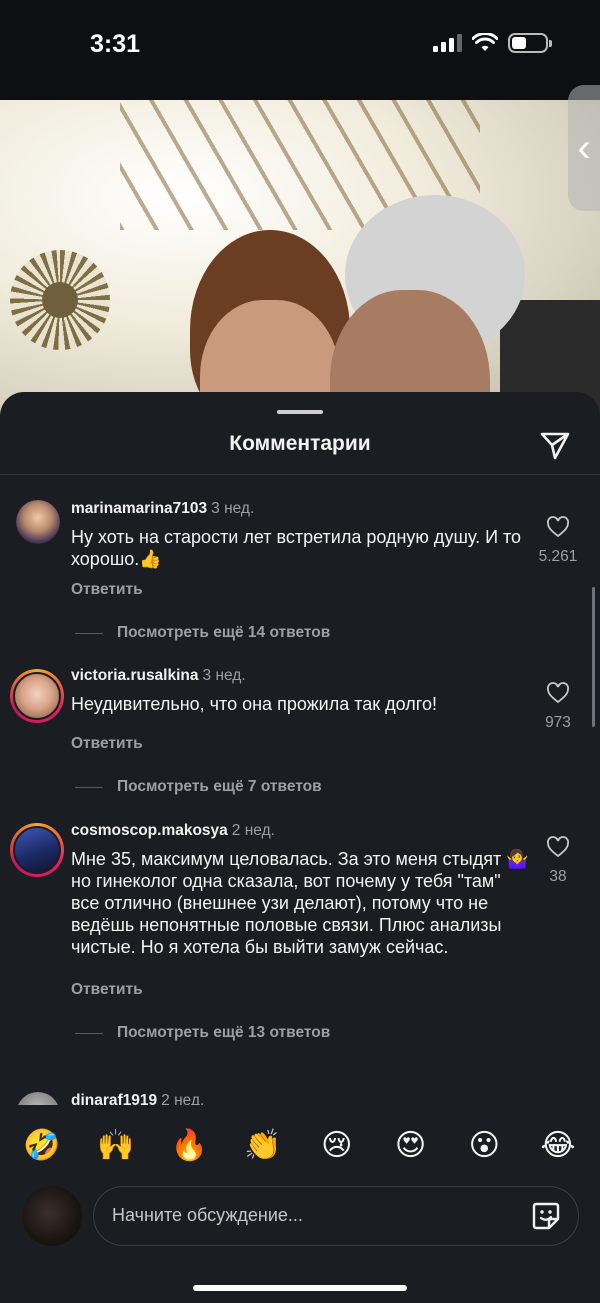 The width and height of the screenshot is (600, 1303). What do you see at coordinates (300, 1288) in the screenshot?
I see `home-indicator` at bounding box center [300, 1288].